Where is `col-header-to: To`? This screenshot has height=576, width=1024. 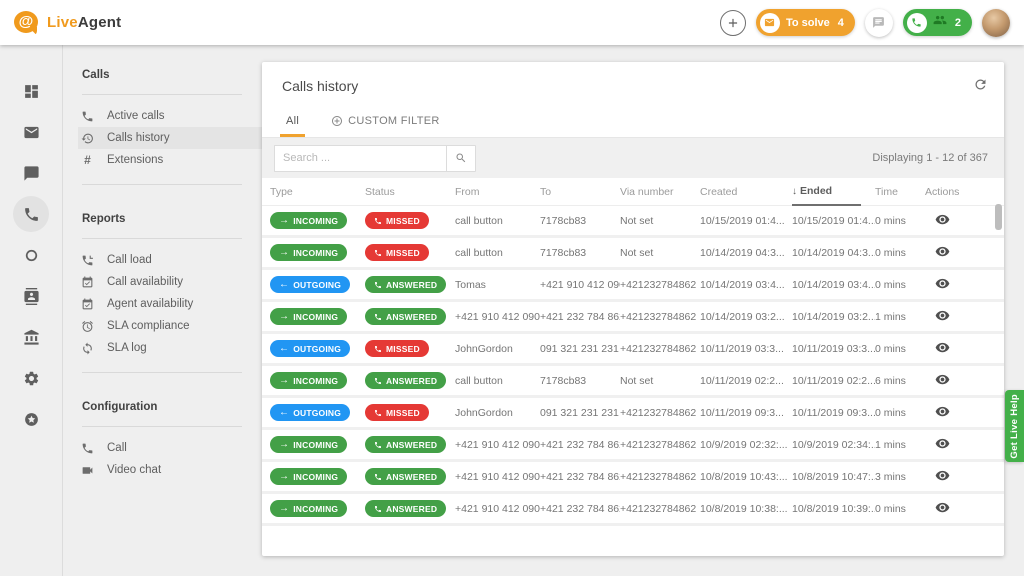
col-header-to: To is located at coordinates (580, 192).